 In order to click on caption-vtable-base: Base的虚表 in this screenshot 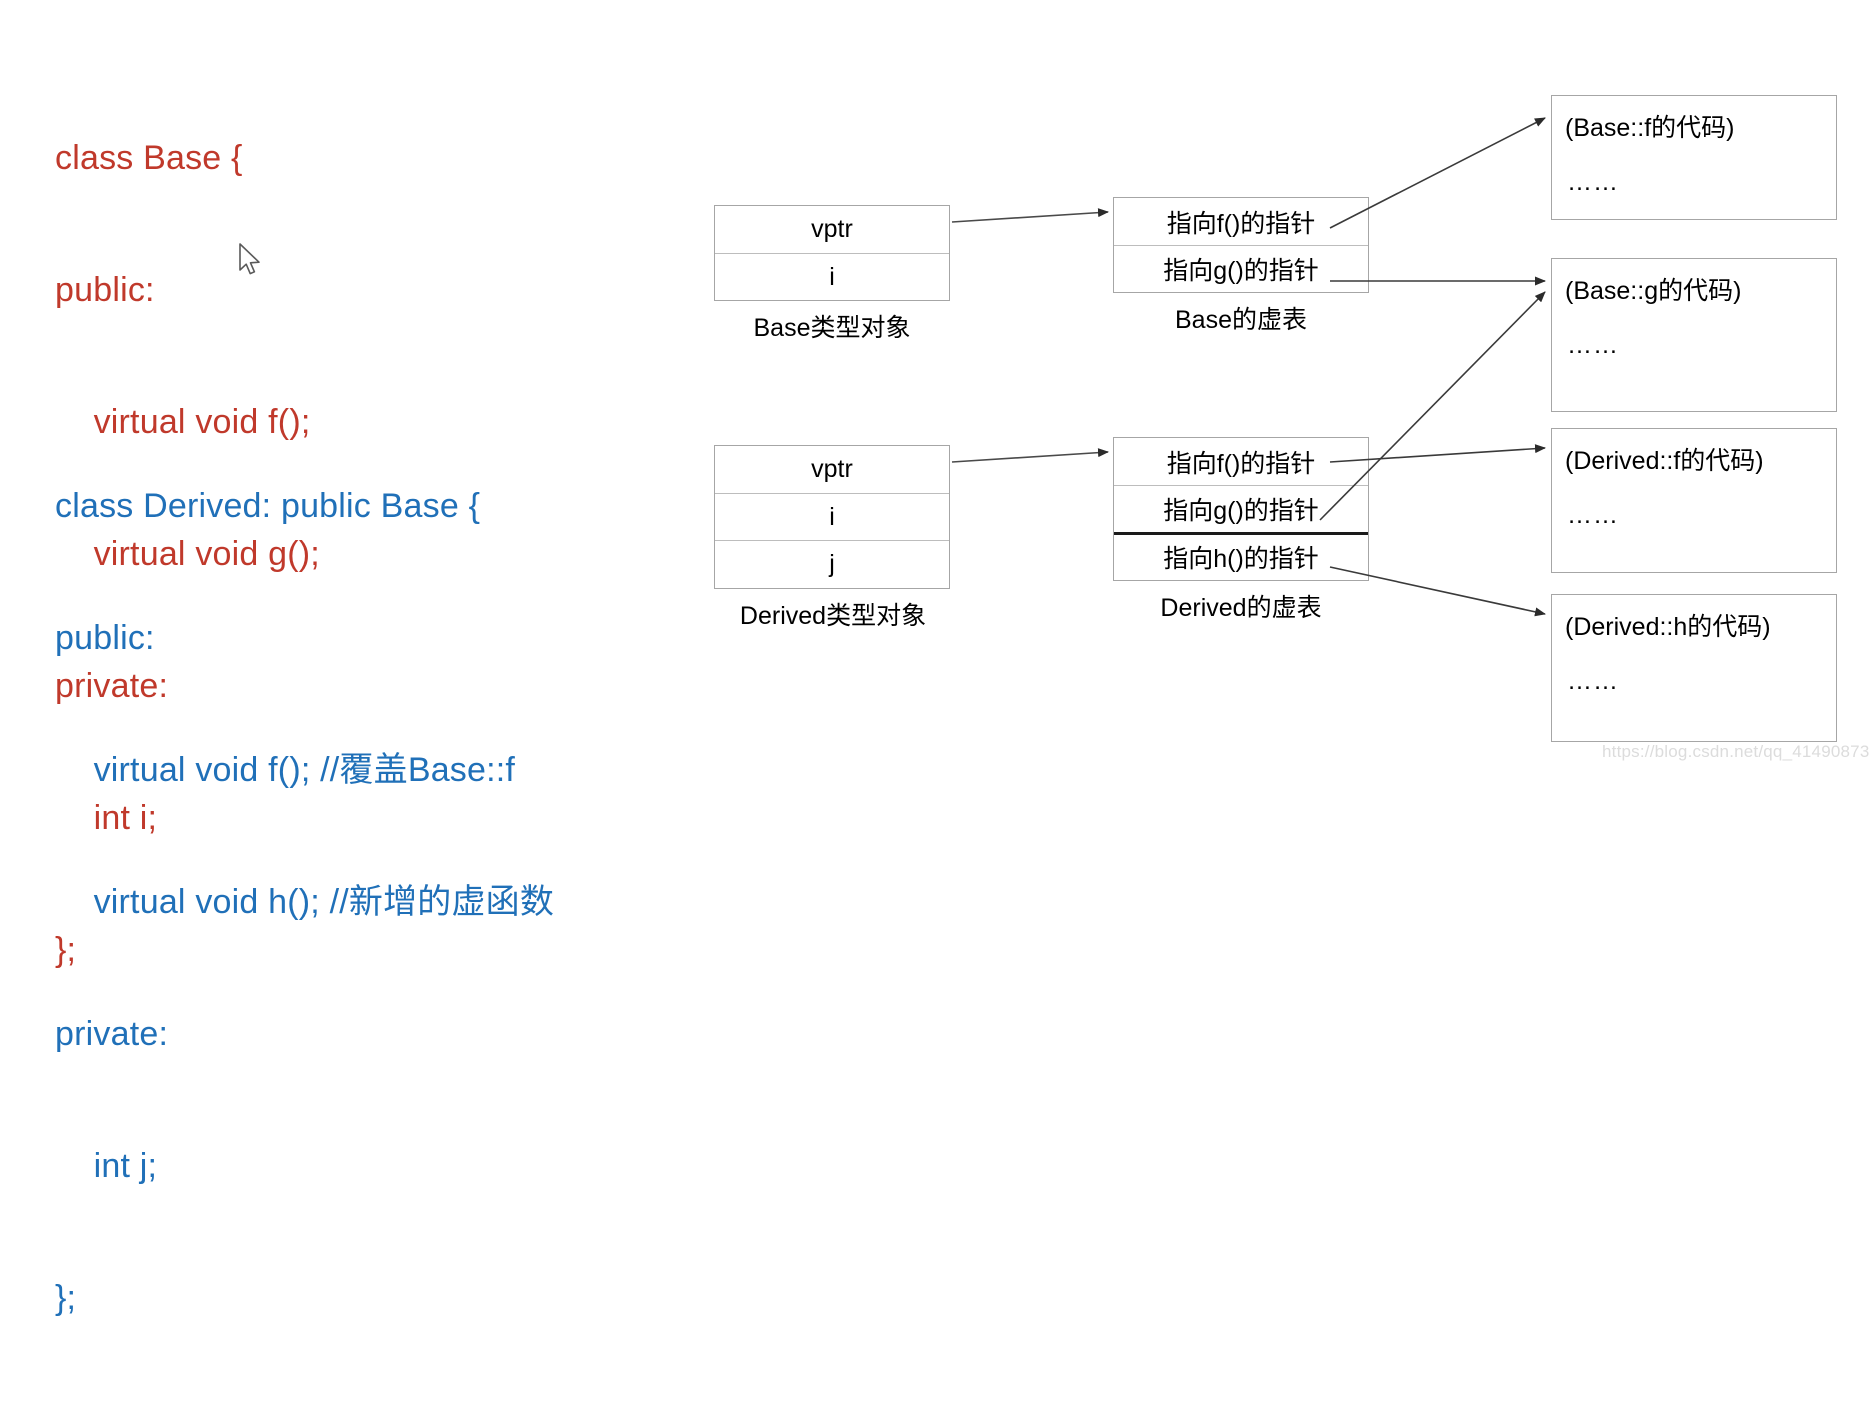, I will do `click(1241, 320)`.